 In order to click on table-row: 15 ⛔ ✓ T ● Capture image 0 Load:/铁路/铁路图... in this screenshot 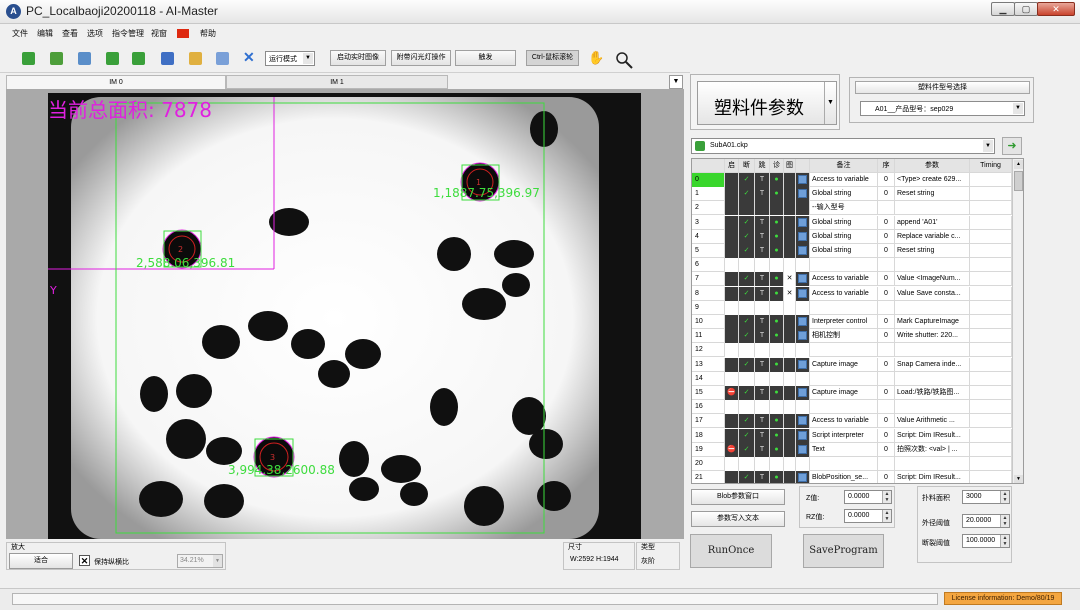, I will do `click(855, 393)`.